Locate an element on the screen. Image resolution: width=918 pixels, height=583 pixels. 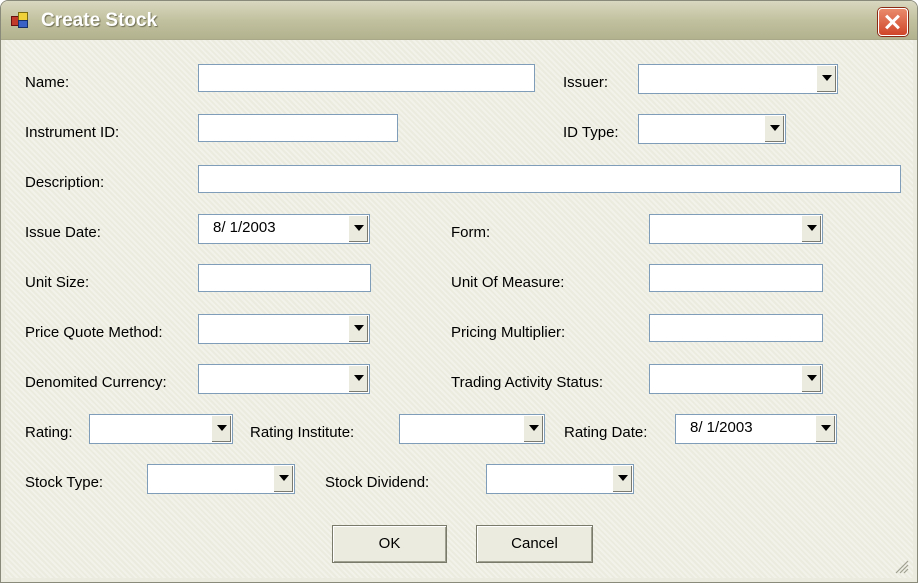
issue-date-value: 8/ 1/2003 is located at coordinates (244, 227).